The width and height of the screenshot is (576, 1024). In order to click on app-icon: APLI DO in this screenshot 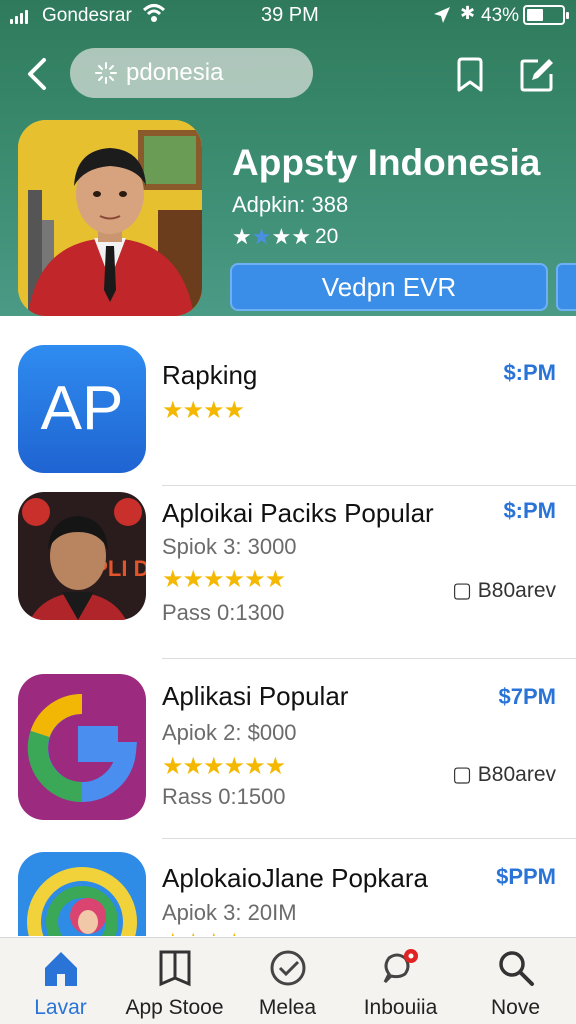, I will do `click(82, 556)`.